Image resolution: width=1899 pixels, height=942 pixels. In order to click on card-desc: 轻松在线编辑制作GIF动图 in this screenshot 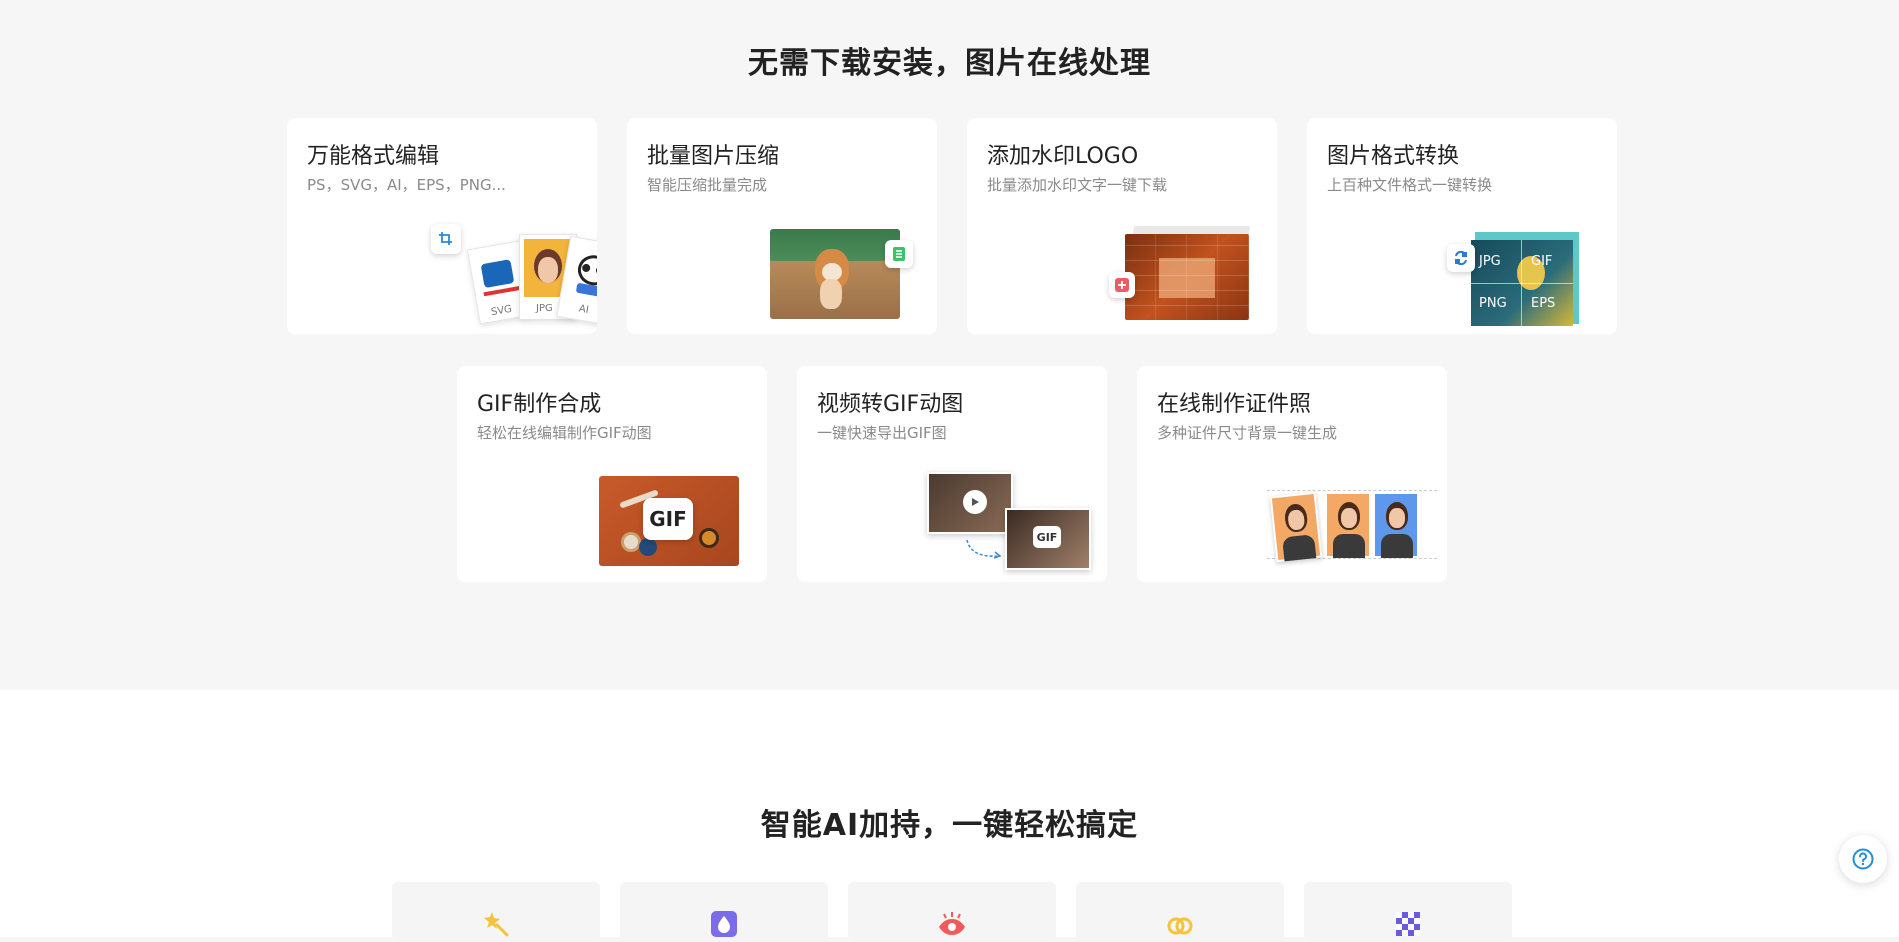, I will do `click(564, 433)`.